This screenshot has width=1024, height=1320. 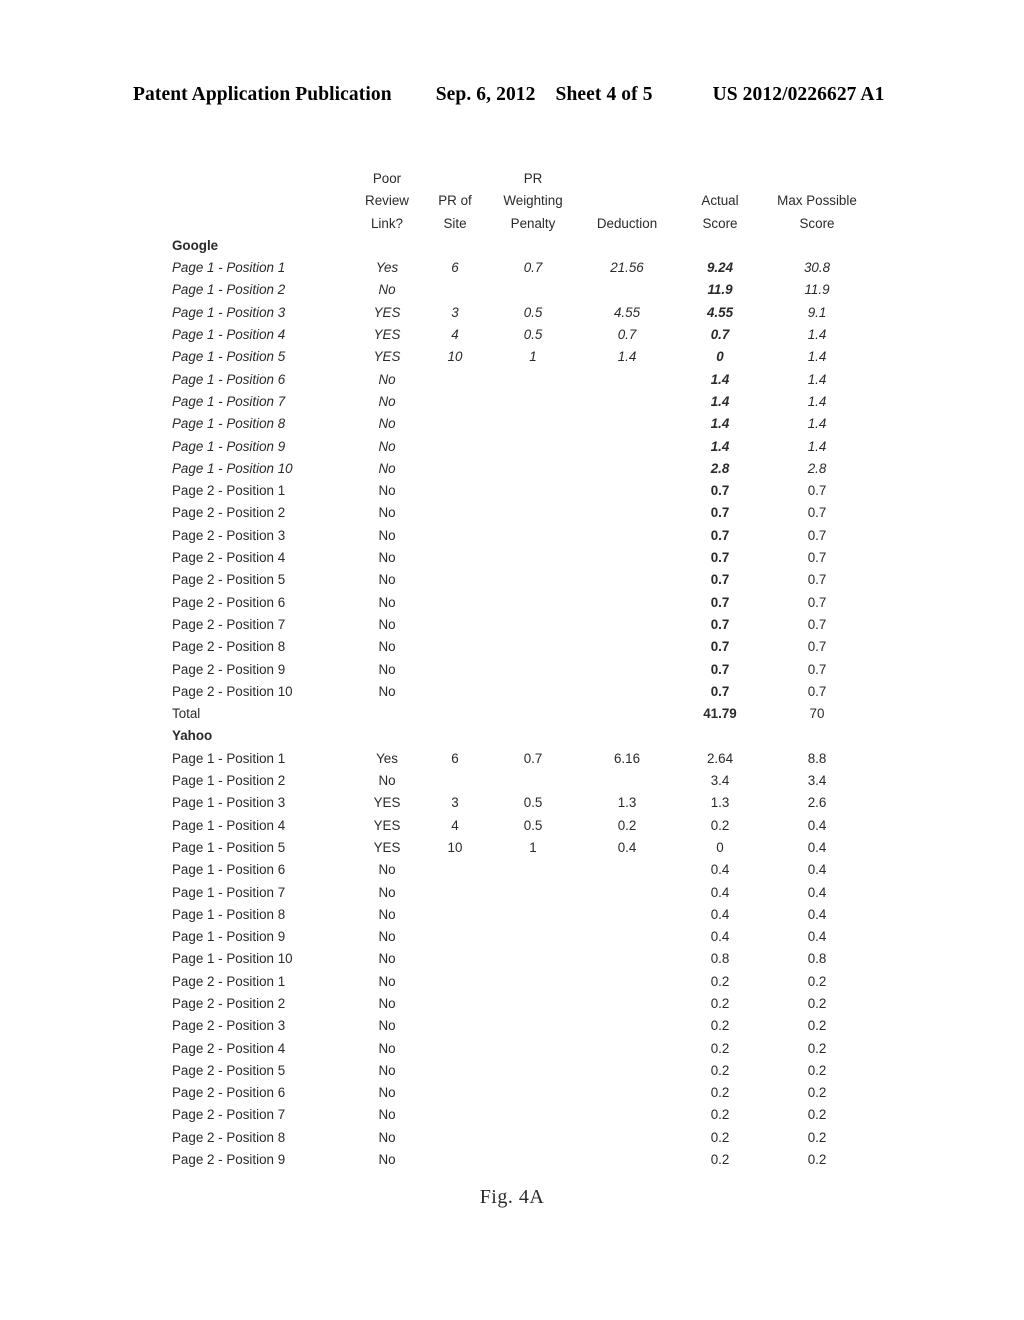 What do you see at coordinates (520, 380) in the screenshot?
I see `table-row: Page 1 - Position 6 No 1.4 1.4` at bounding box center [520, 380].